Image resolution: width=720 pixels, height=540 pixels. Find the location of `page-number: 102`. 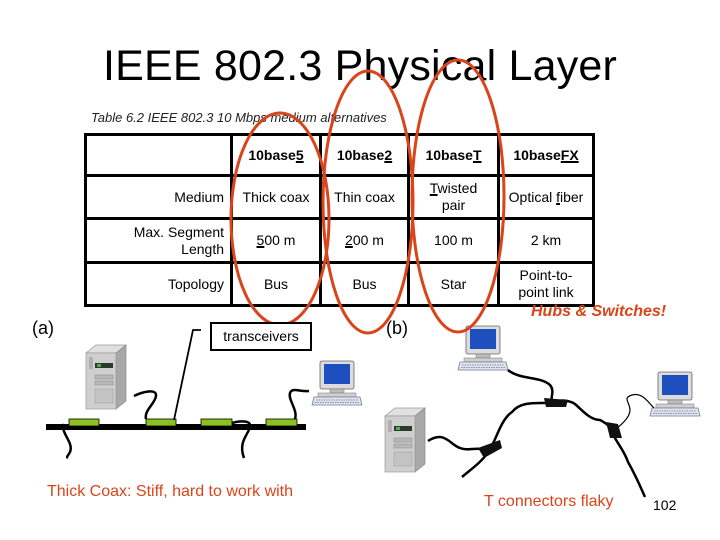

page-number: 102 is located at coordinates (665, 505).